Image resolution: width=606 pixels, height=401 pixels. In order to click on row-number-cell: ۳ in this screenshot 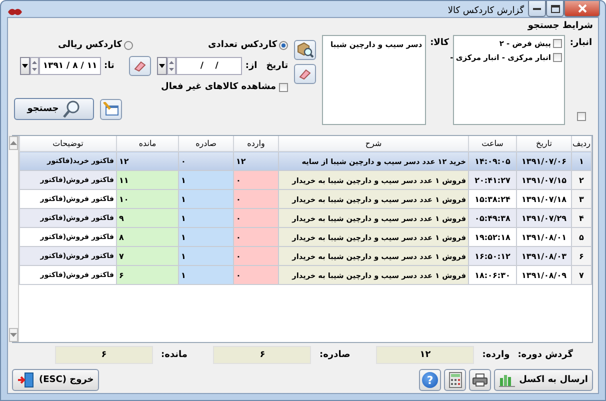, I will do `click(582, 199)`.